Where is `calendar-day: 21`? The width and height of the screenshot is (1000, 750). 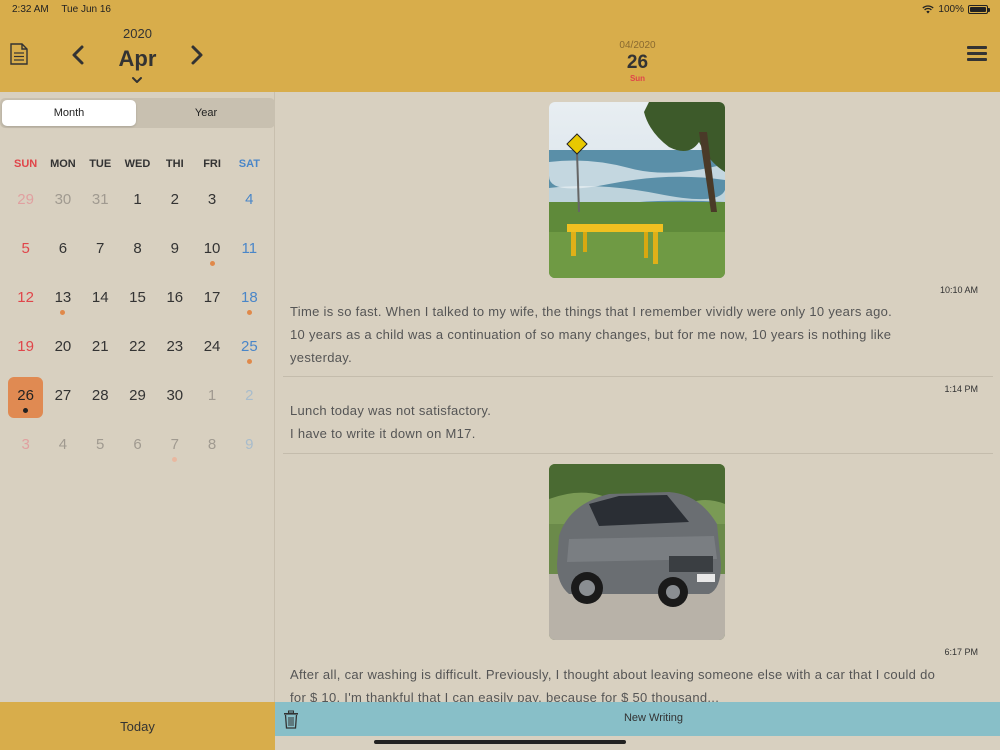
calendar-day: 21 is located at coordinates (100, 350).